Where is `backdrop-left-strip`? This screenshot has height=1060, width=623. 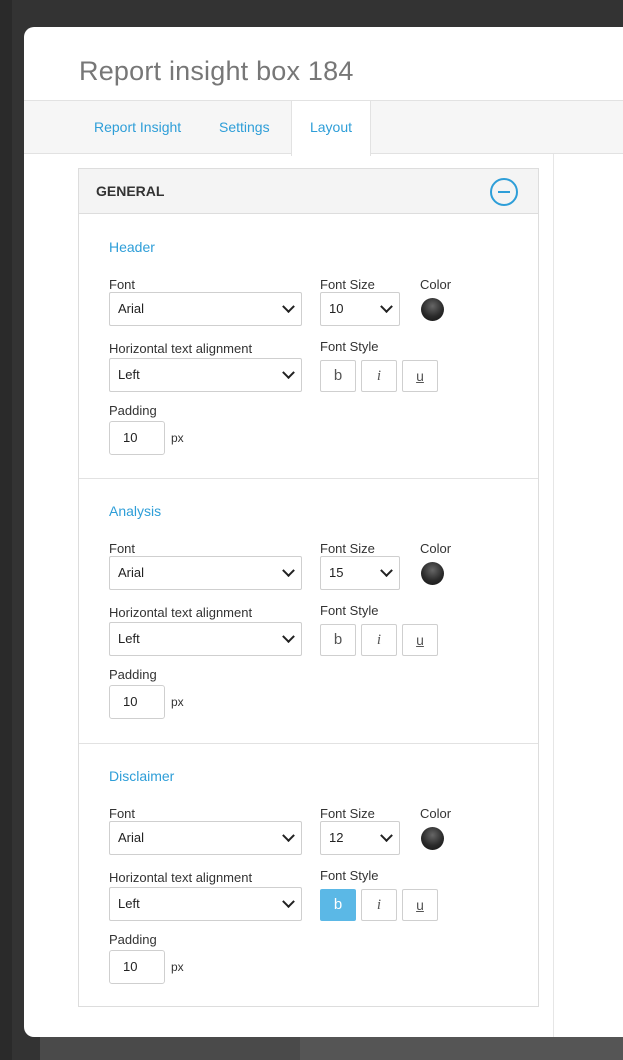
backdrop-left-strip is located at coordinates (6, 530).